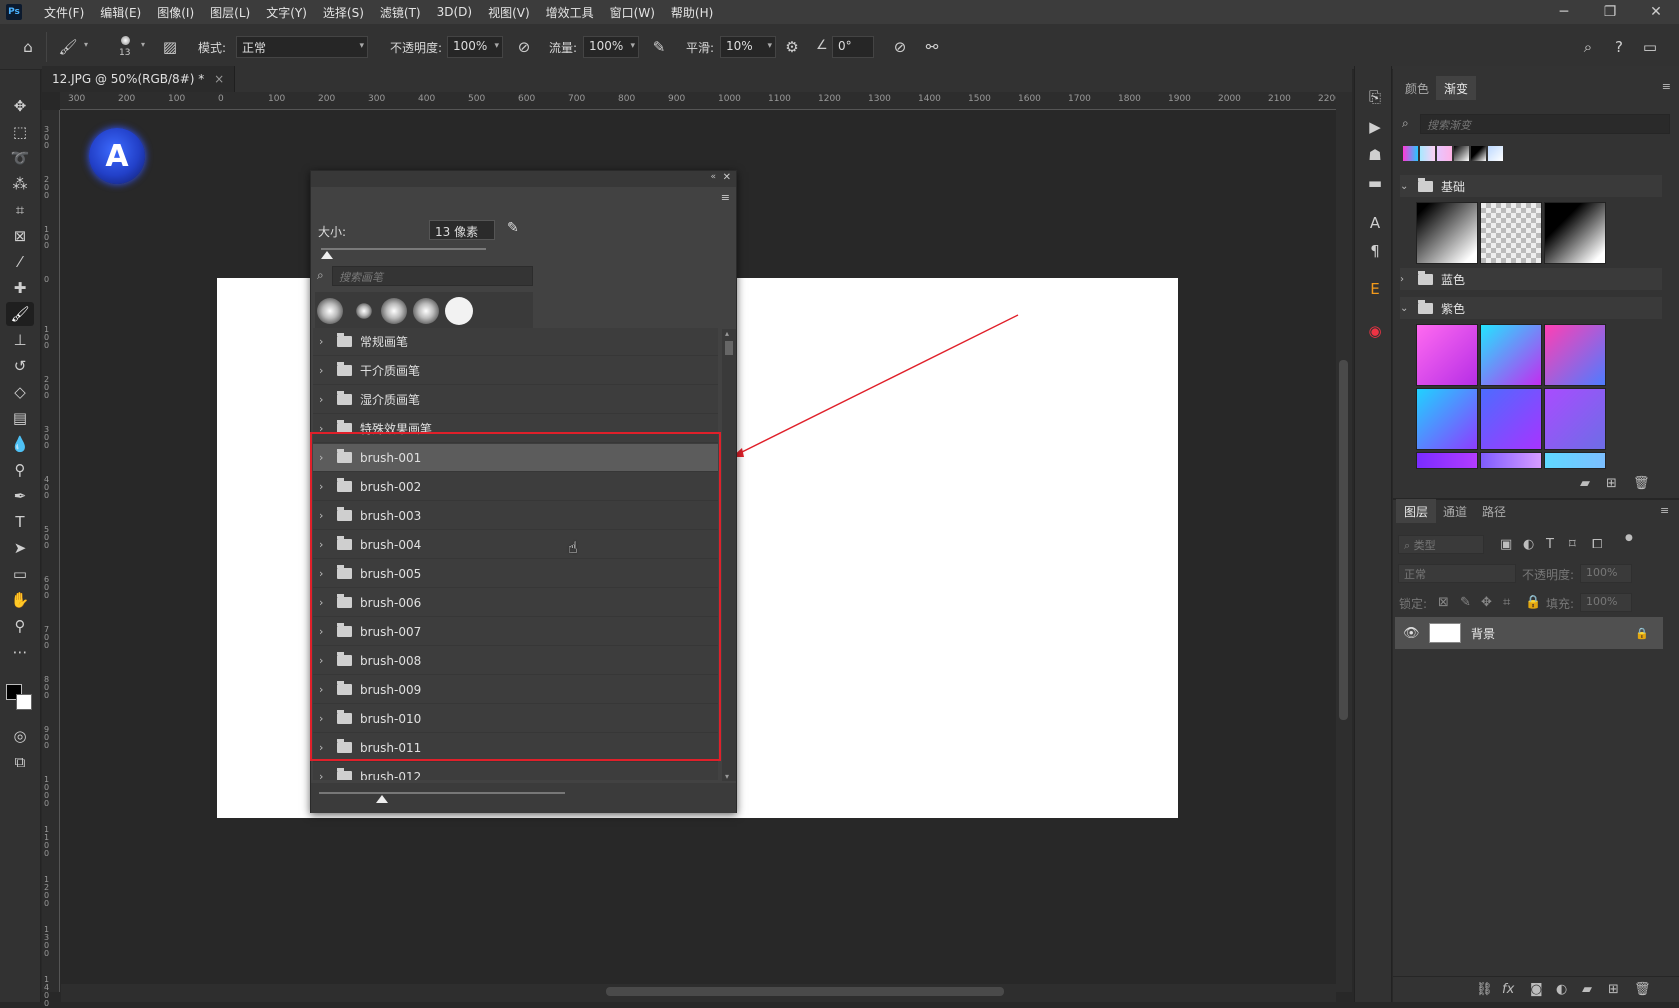  I want to click on collapse-icon: «, so click(713, 177).